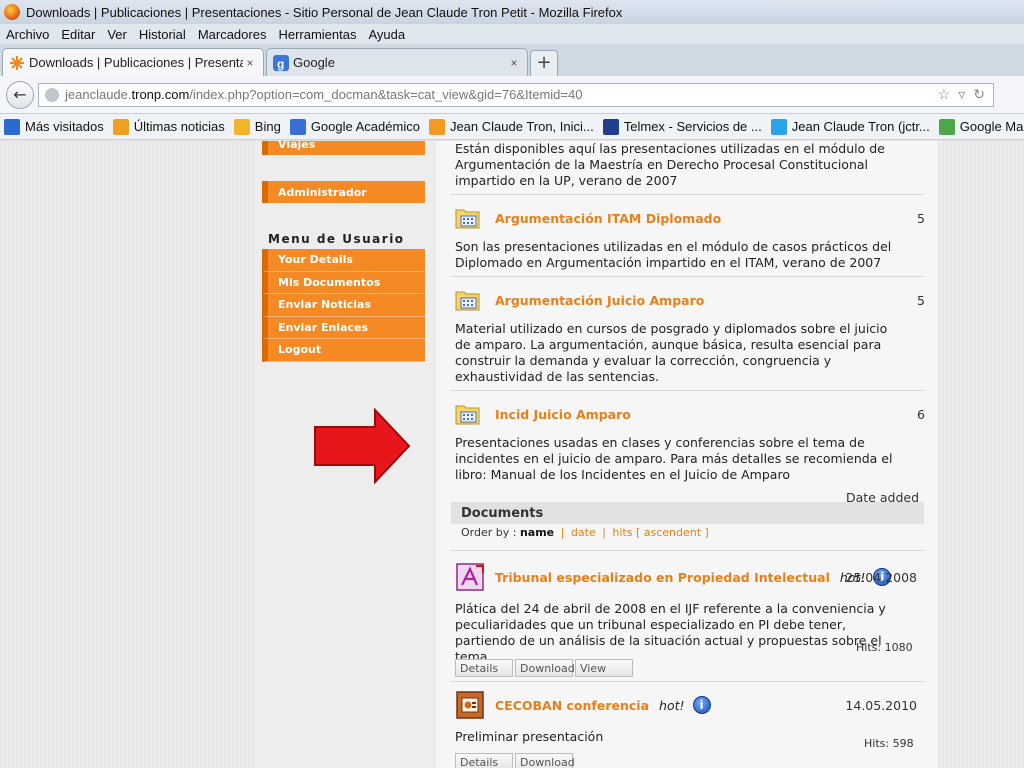  What do you see at coordinates (241, 126) in the screenshot?
I see `bing-icon` at bounding box center [241, 126].